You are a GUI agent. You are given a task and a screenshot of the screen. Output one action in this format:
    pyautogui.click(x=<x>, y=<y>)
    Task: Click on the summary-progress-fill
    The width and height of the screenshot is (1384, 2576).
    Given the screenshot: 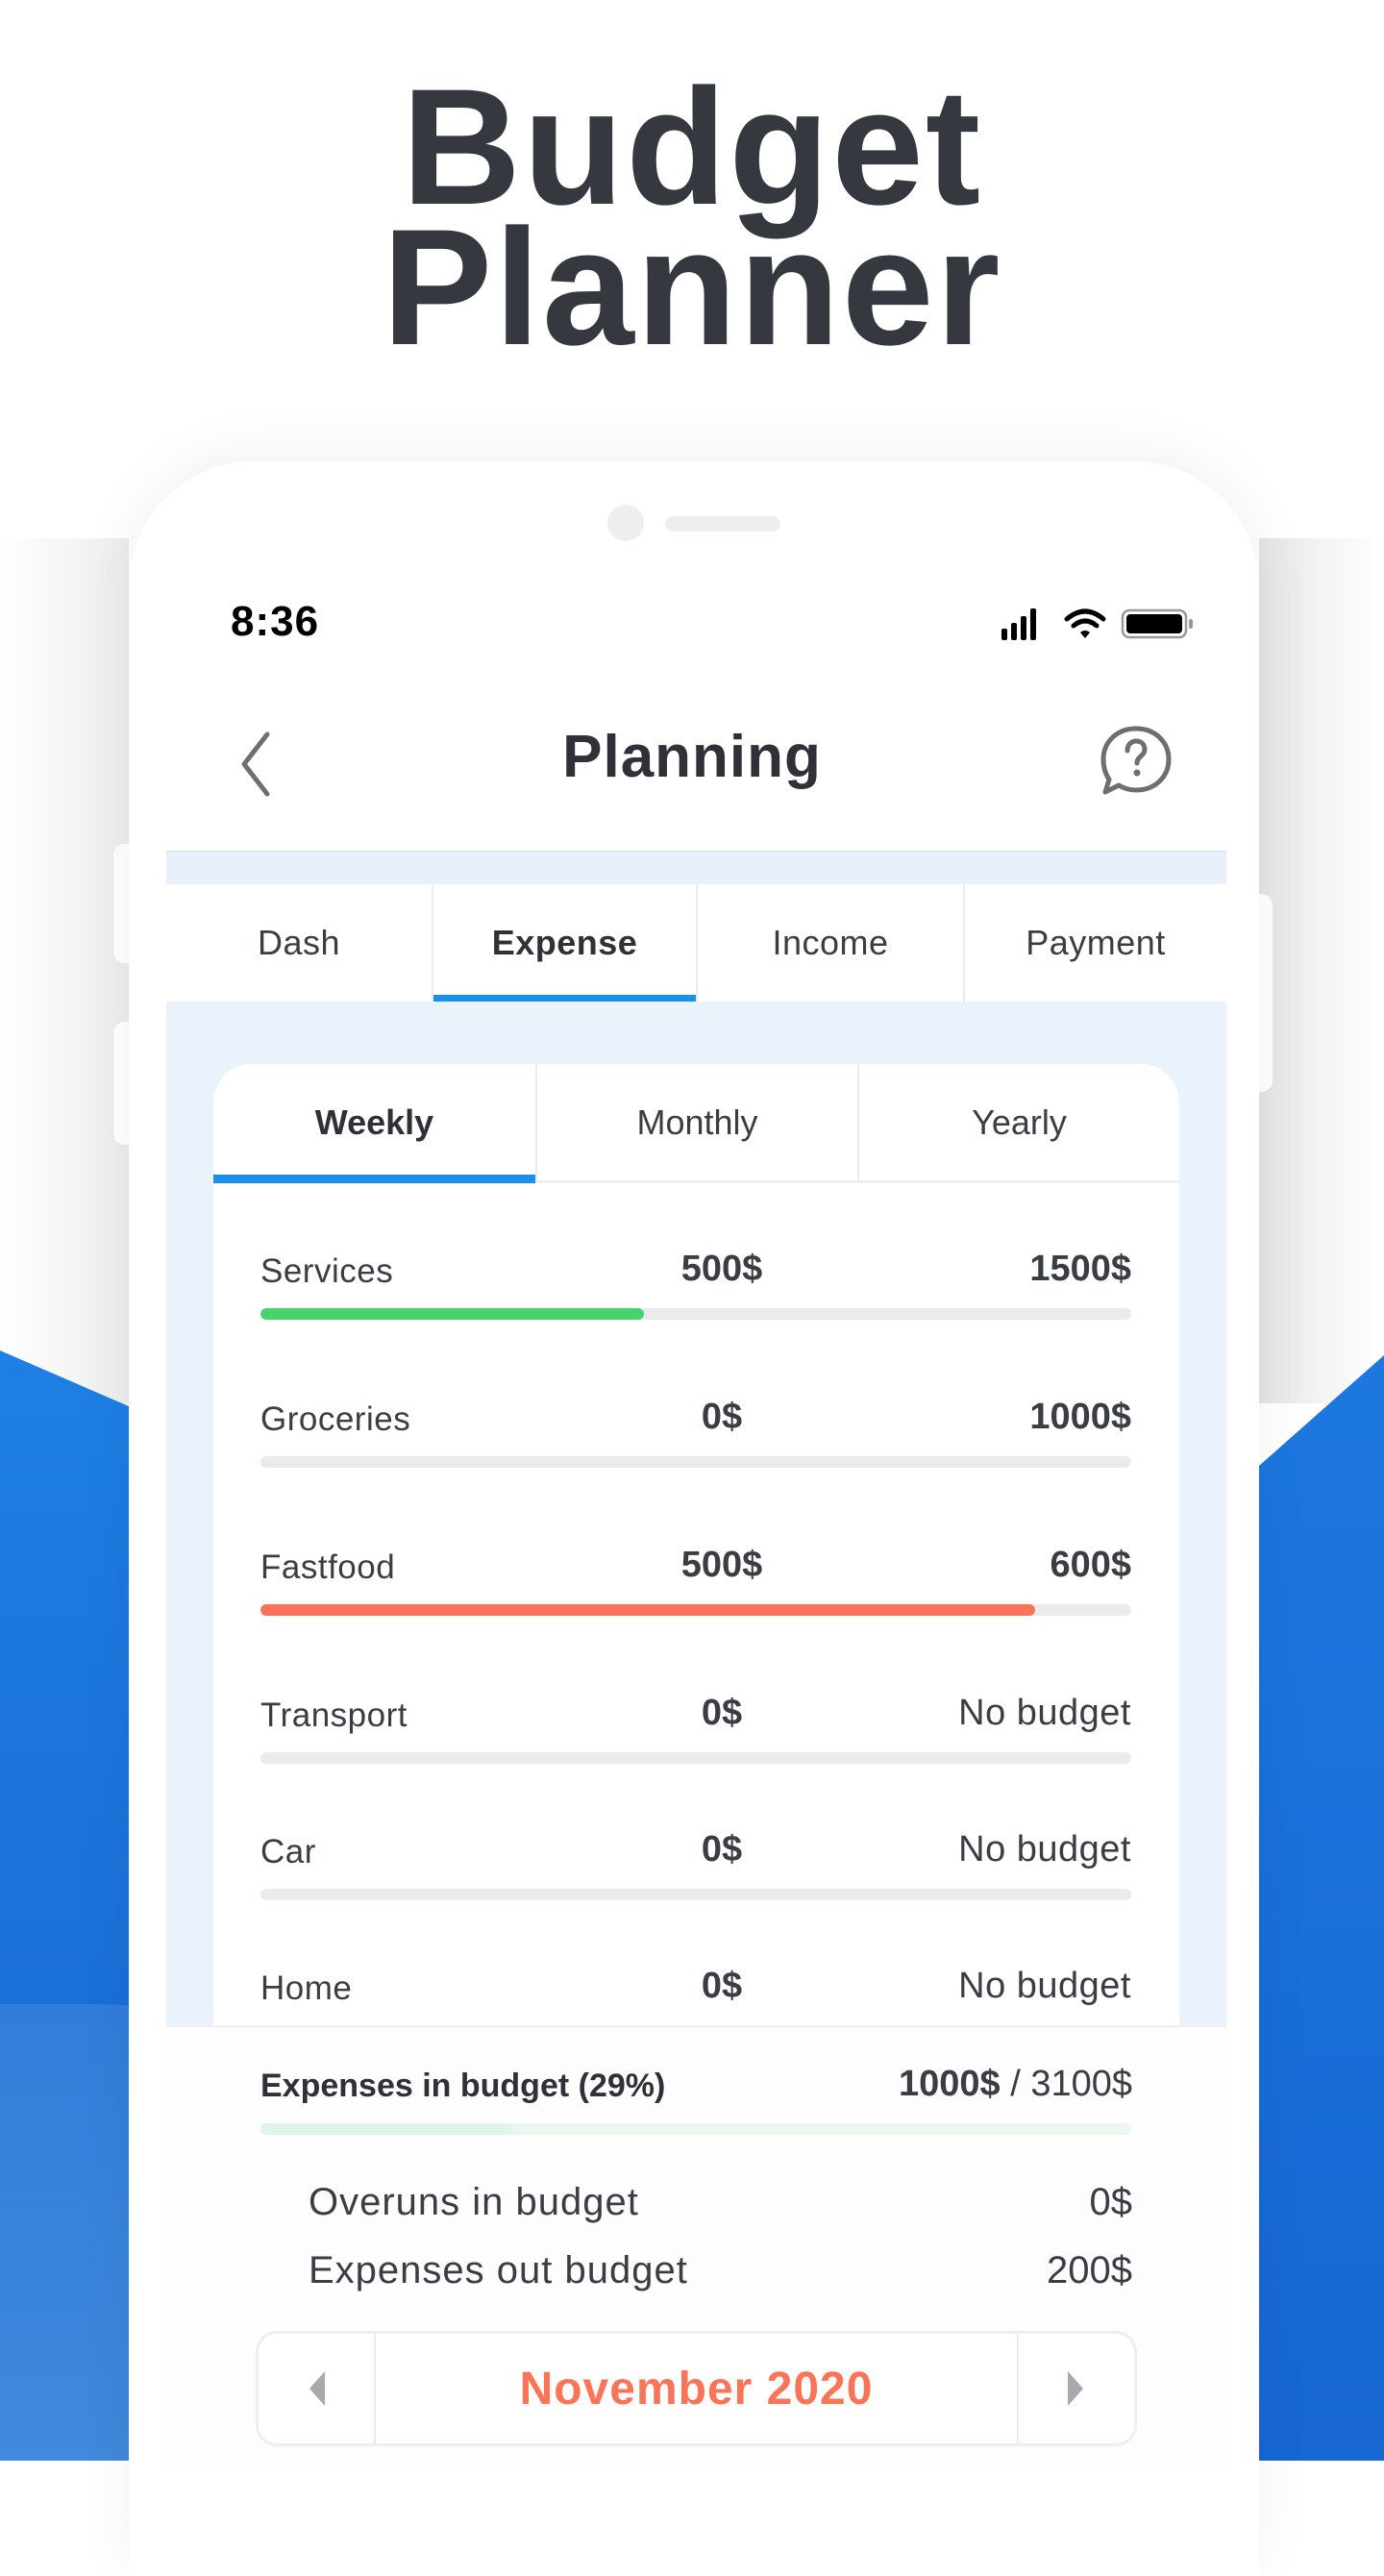 What is the action you would take?
    pyautogui.click(x=386, y=2129)
    